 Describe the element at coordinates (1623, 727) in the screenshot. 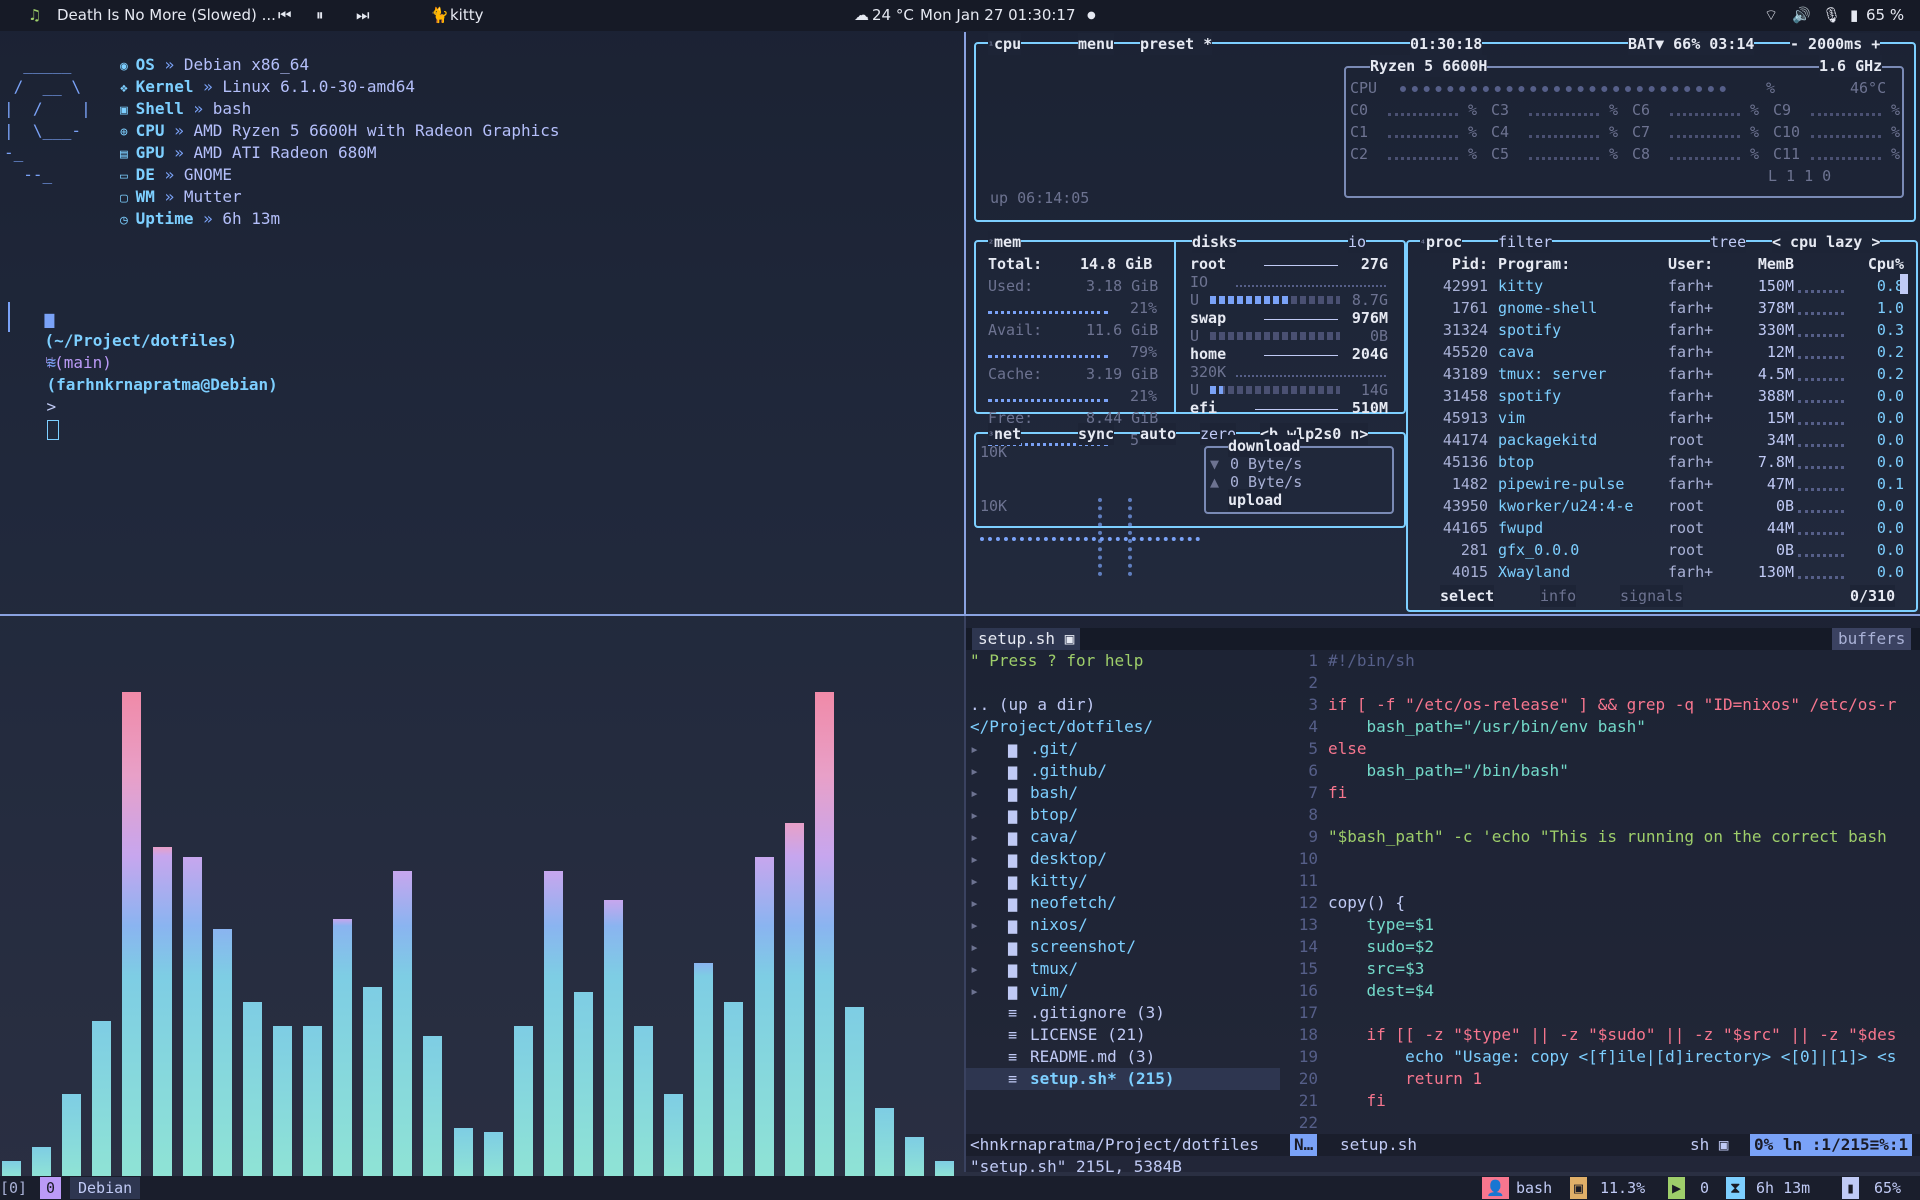

I see `code-line: bash_path="/usr/bin/env bash"` at that location.